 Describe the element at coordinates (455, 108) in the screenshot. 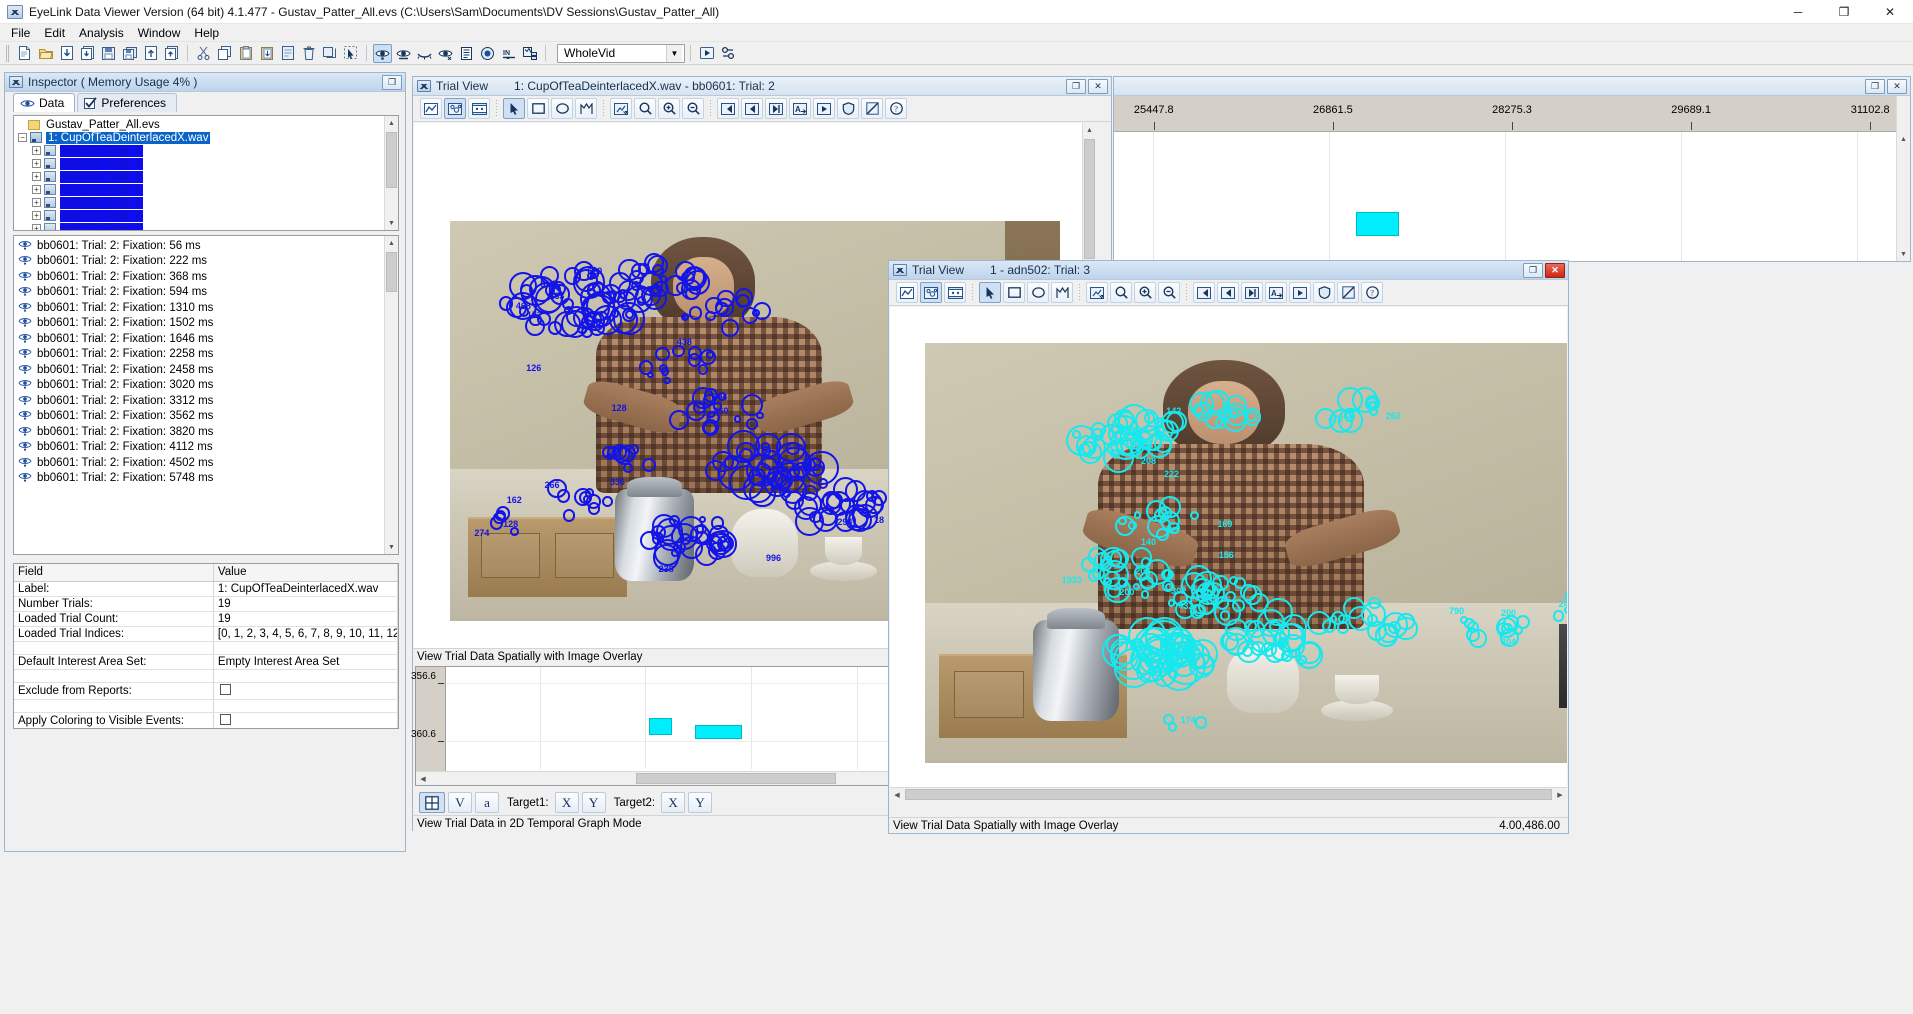

I see `spatial-overlay-icon` at that location.